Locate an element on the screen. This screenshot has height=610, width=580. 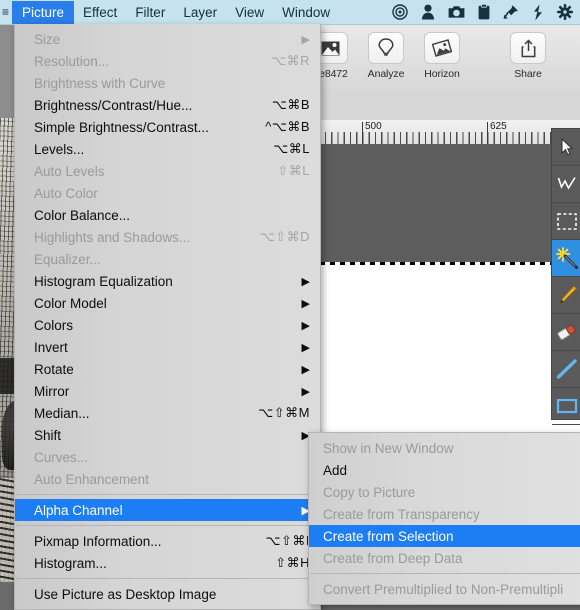
menu-item-use-picture-as-desktop-image: Use Picture as Desktop Image is located at coordinates (167, 594).